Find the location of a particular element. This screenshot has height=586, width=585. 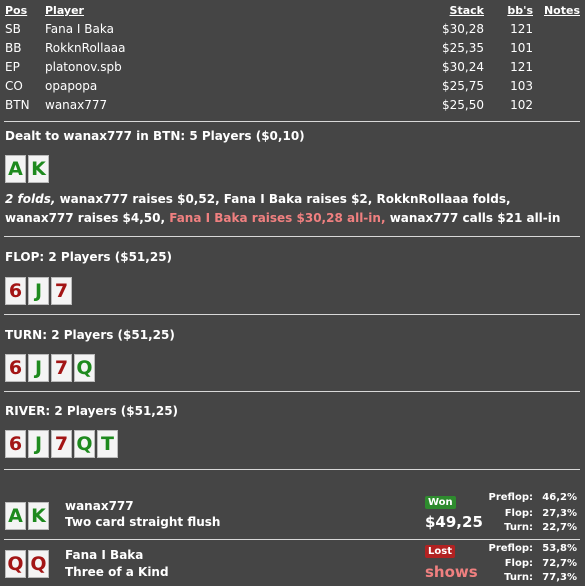

player-pos: BTN is located at coordinates (17, 105).